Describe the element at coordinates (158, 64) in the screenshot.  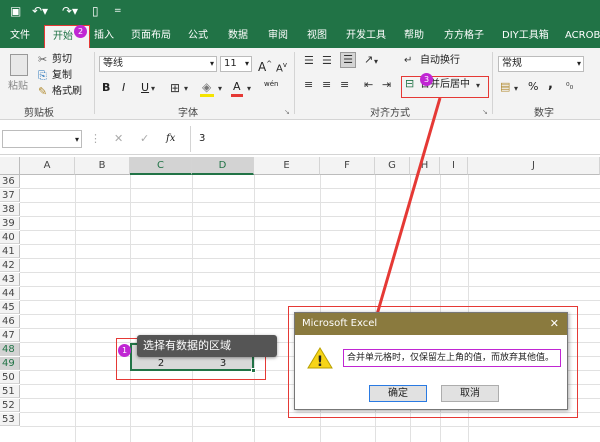
I see `font-name-select: 等线 ▾` at that location.